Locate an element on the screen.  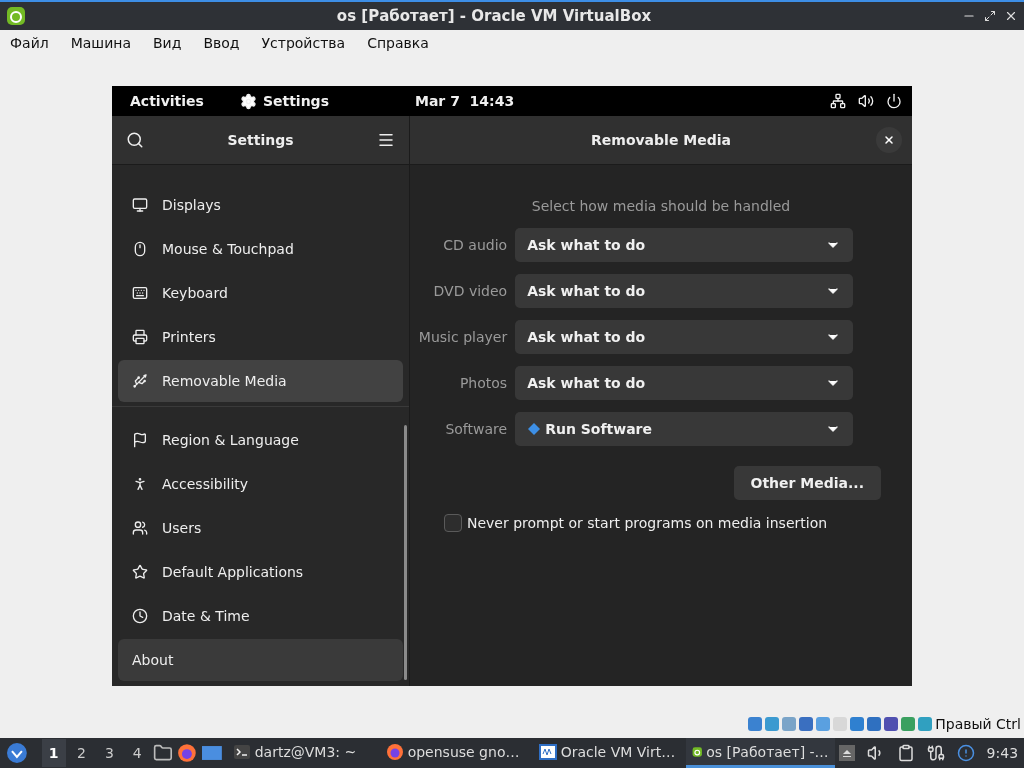
menu-item: Файл is located at coordinates (29, 43).